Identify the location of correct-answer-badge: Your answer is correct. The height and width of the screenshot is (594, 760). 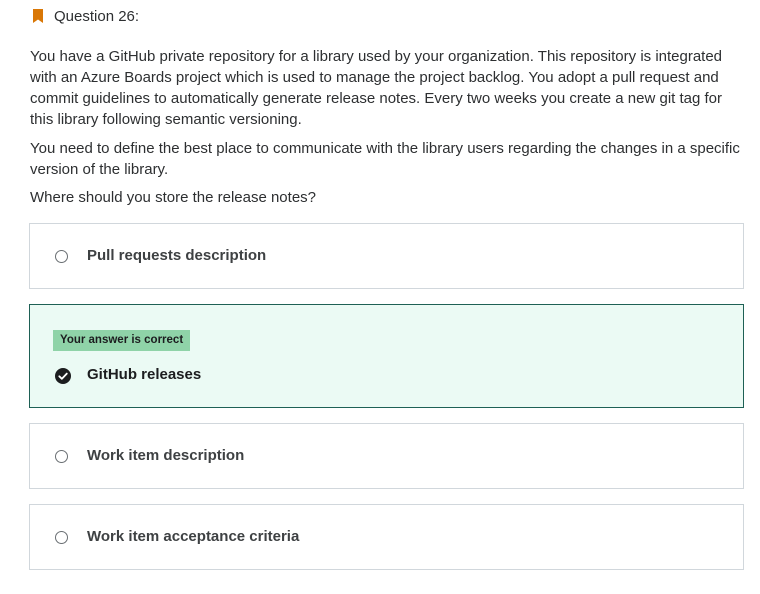
(122, 340).